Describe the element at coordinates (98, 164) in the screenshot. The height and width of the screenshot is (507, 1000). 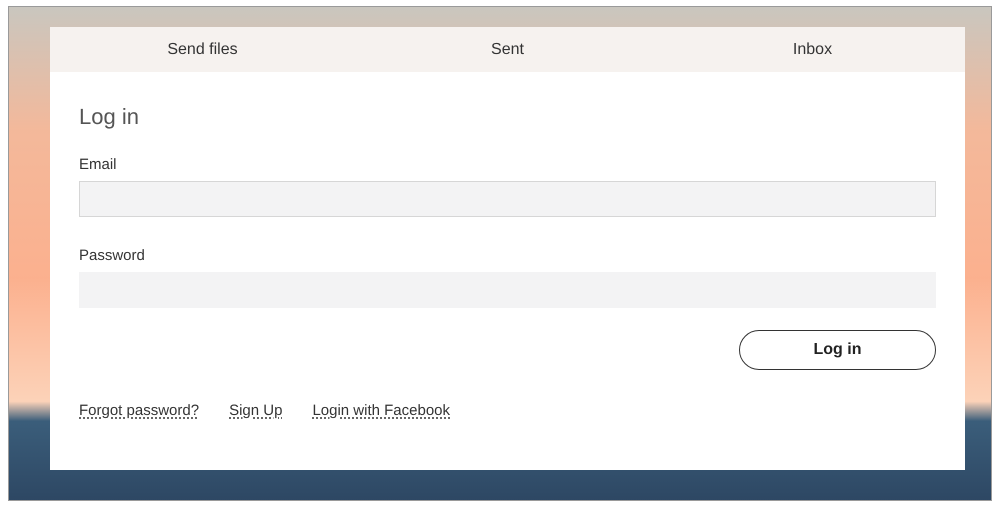
I see `field-label: Email` at that location.